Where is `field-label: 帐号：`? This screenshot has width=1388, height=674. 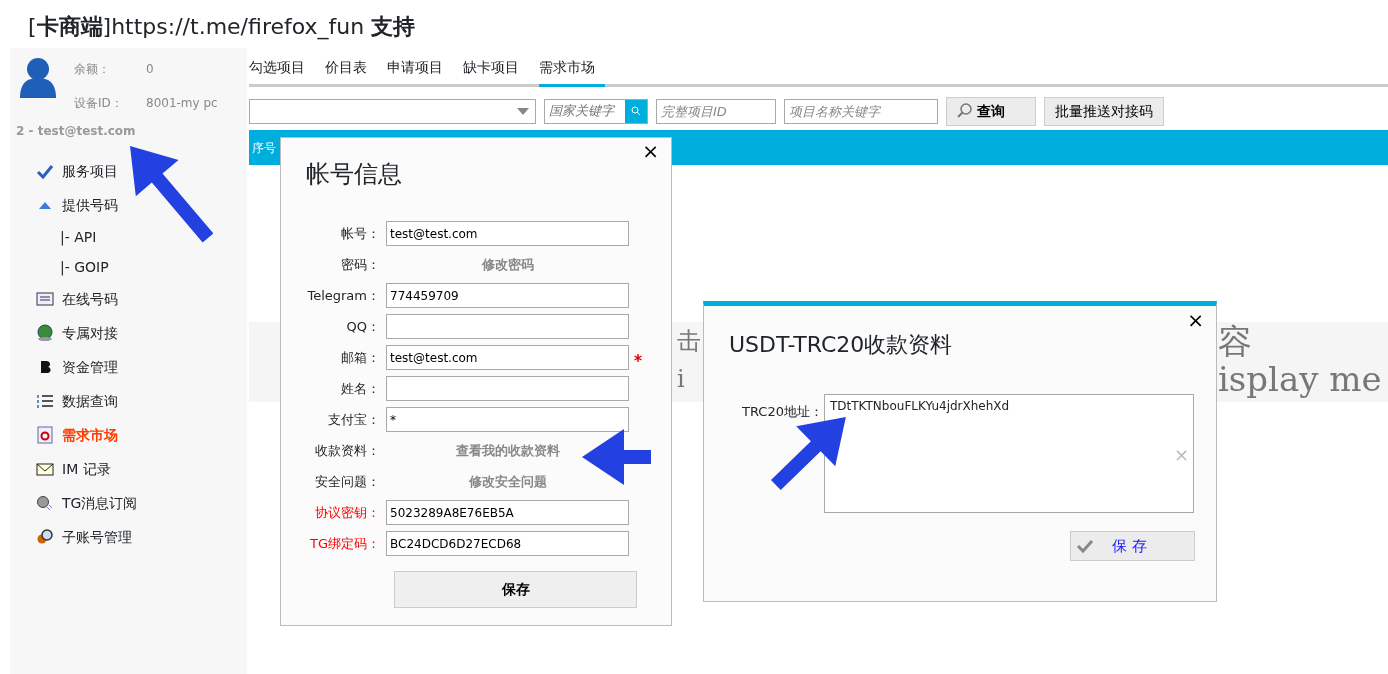
field-label: 帐号： is located at coordinates (360, 233).